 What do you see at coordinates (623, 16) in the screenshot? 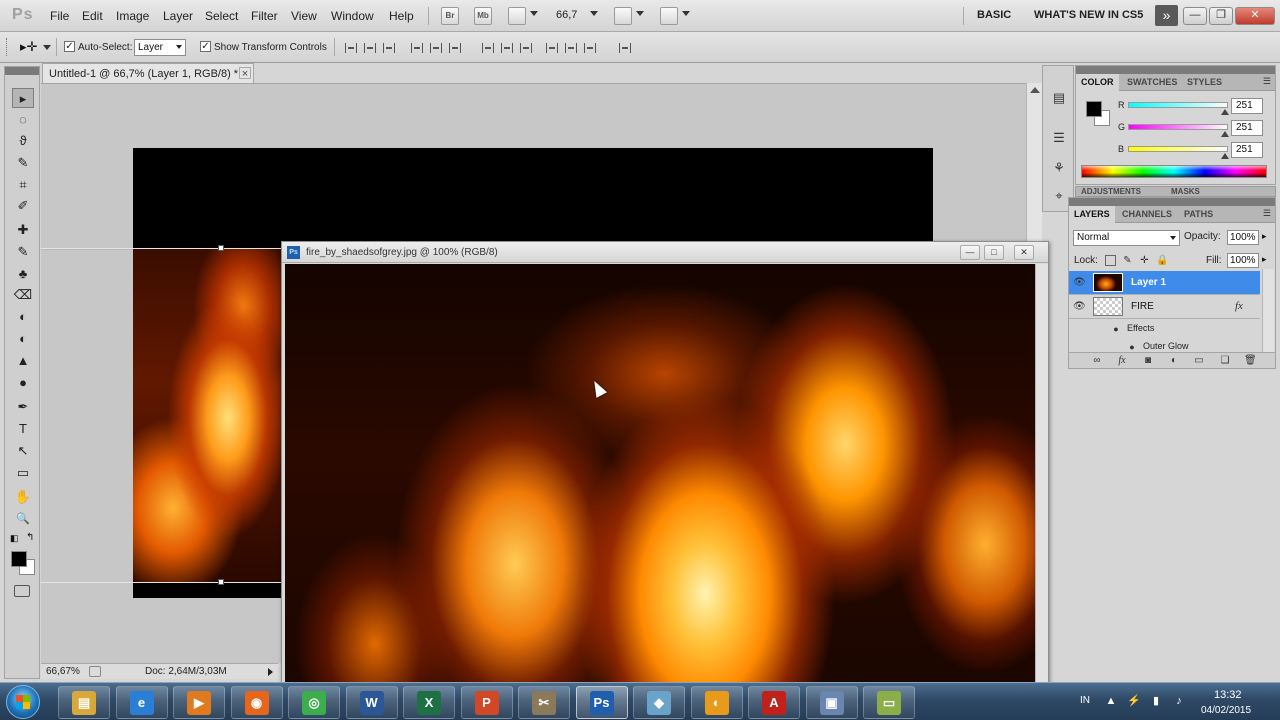
I see `arrange-documents-icon` at bounding box center [623, 16].